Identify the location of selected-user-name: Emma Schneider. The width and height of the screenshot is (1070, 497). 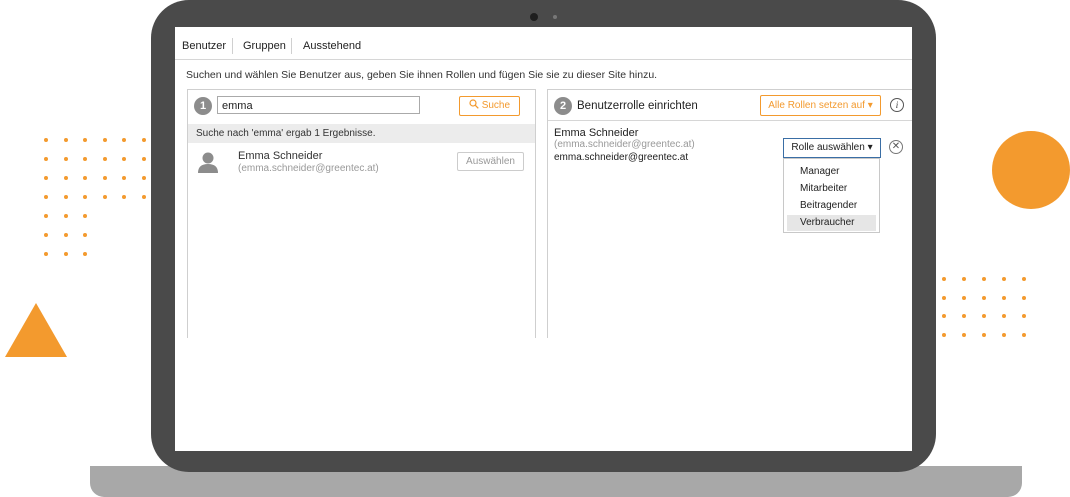
(596, 133).